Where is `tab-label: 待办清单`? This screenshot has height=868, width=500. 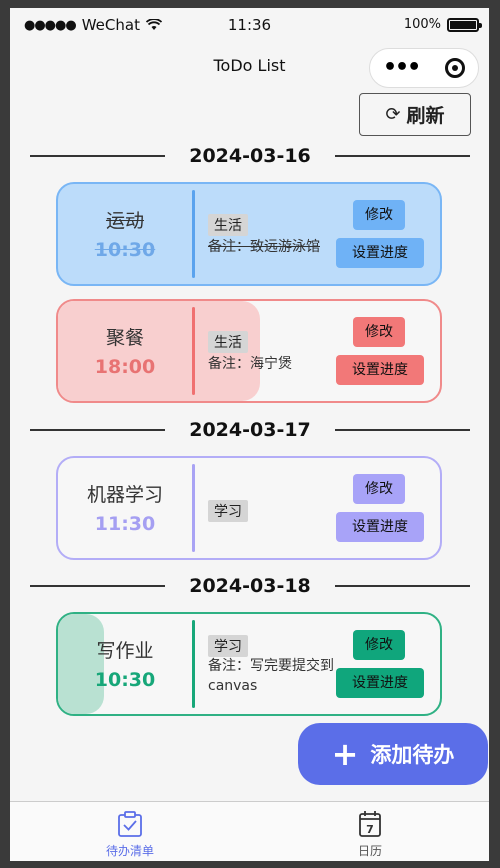
tab-label: 待办清单 is located at coordinates (129, 851).